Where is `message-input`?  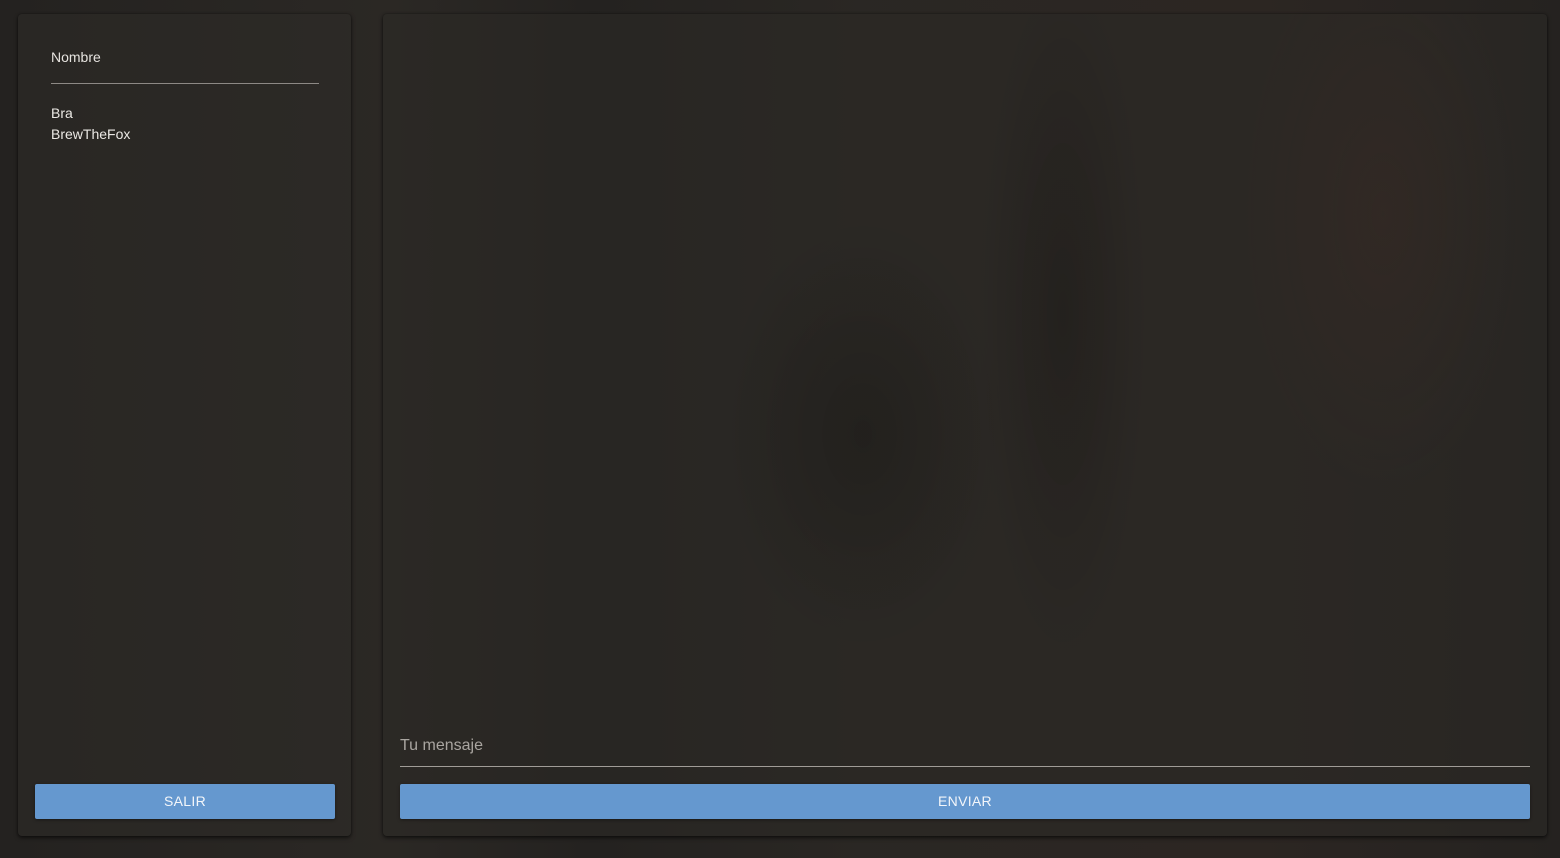 message-input is located at coordinates (965, 746).